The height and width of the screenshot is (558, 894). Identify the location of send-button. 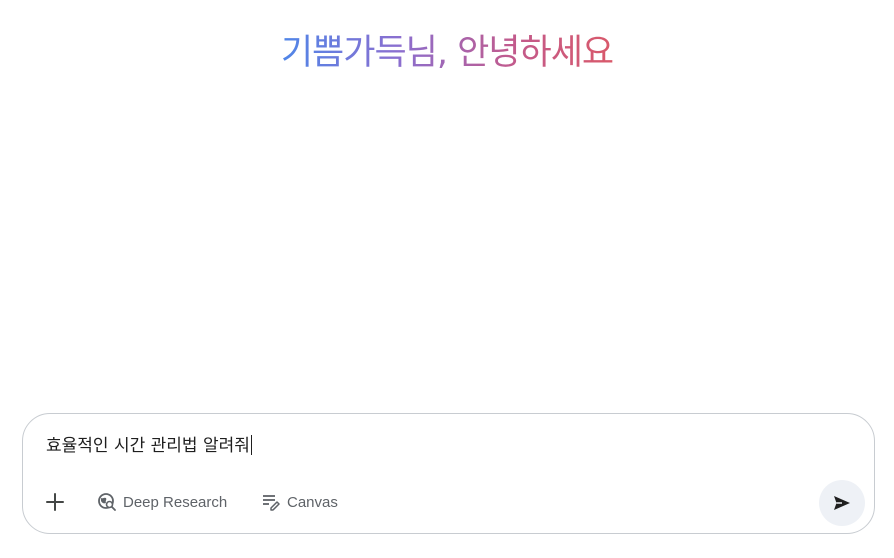
(842, 503).